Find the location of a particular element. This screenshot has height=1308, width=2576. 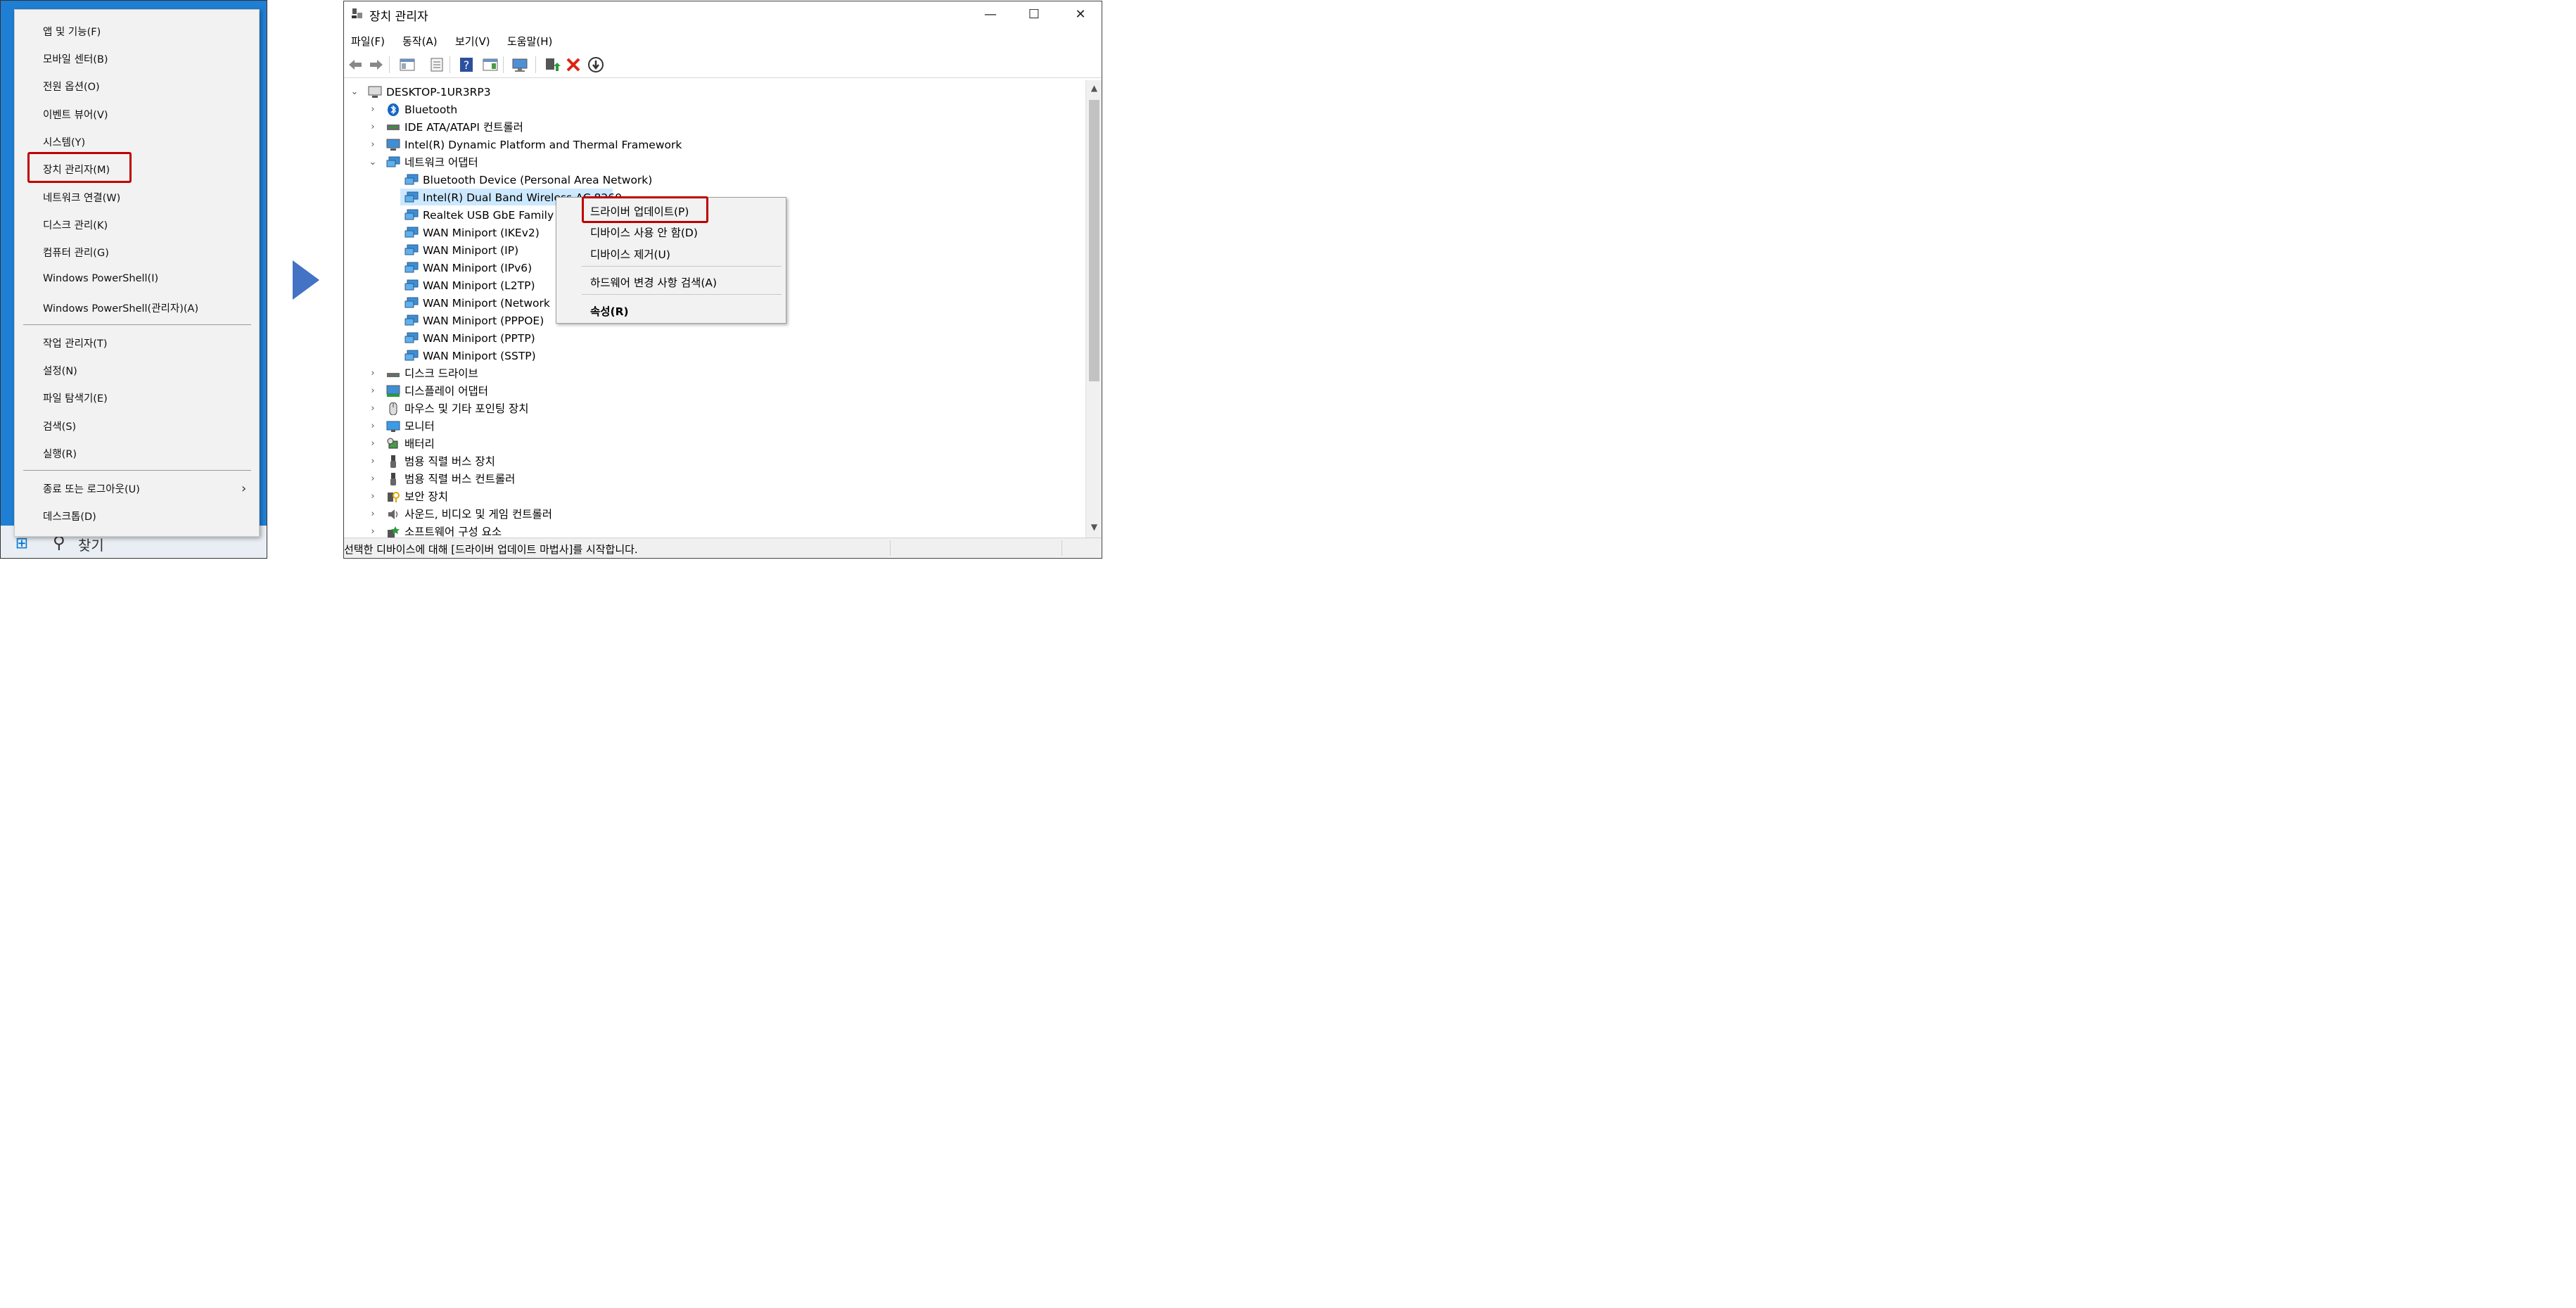

download-icon is located at coordinates (595, 64).